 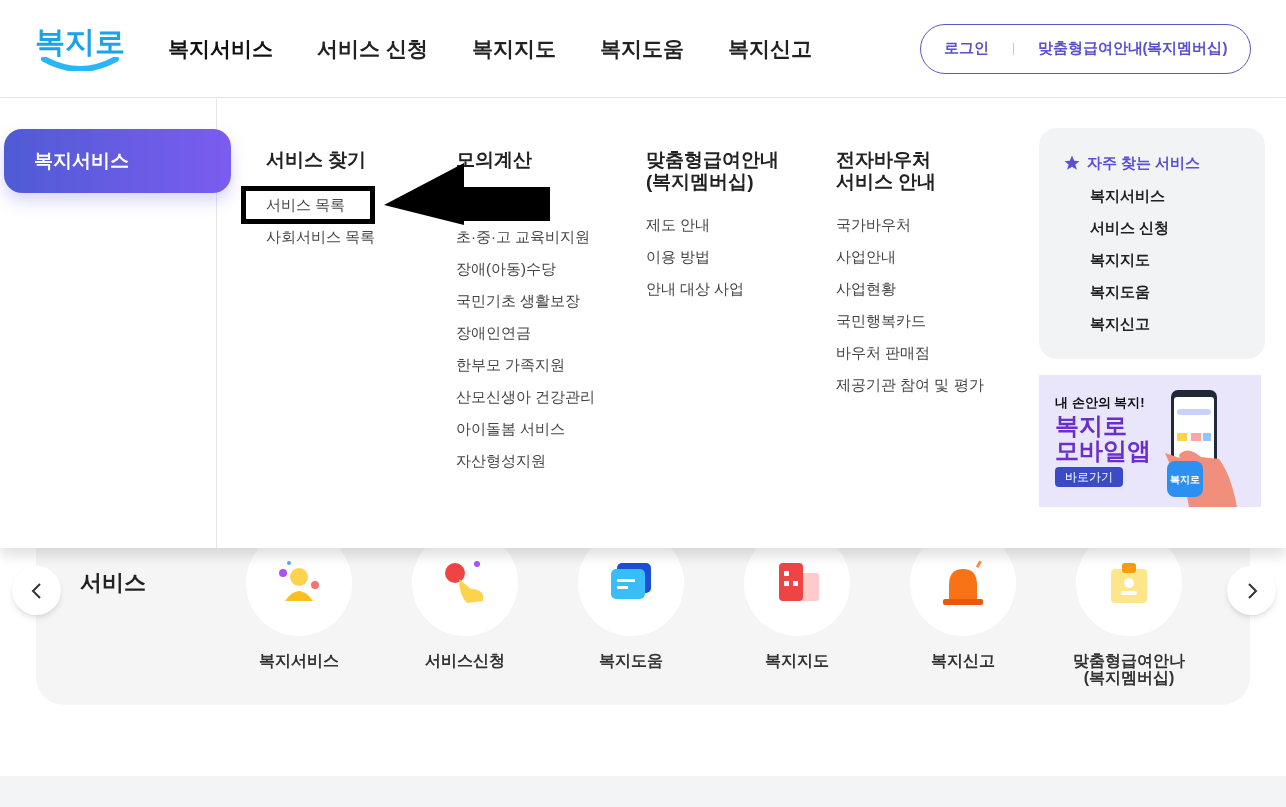 What do you see at coordinates (36, 590) in the screenshot?
I see `chevron-left-icon` at bounding box center [36, 590].